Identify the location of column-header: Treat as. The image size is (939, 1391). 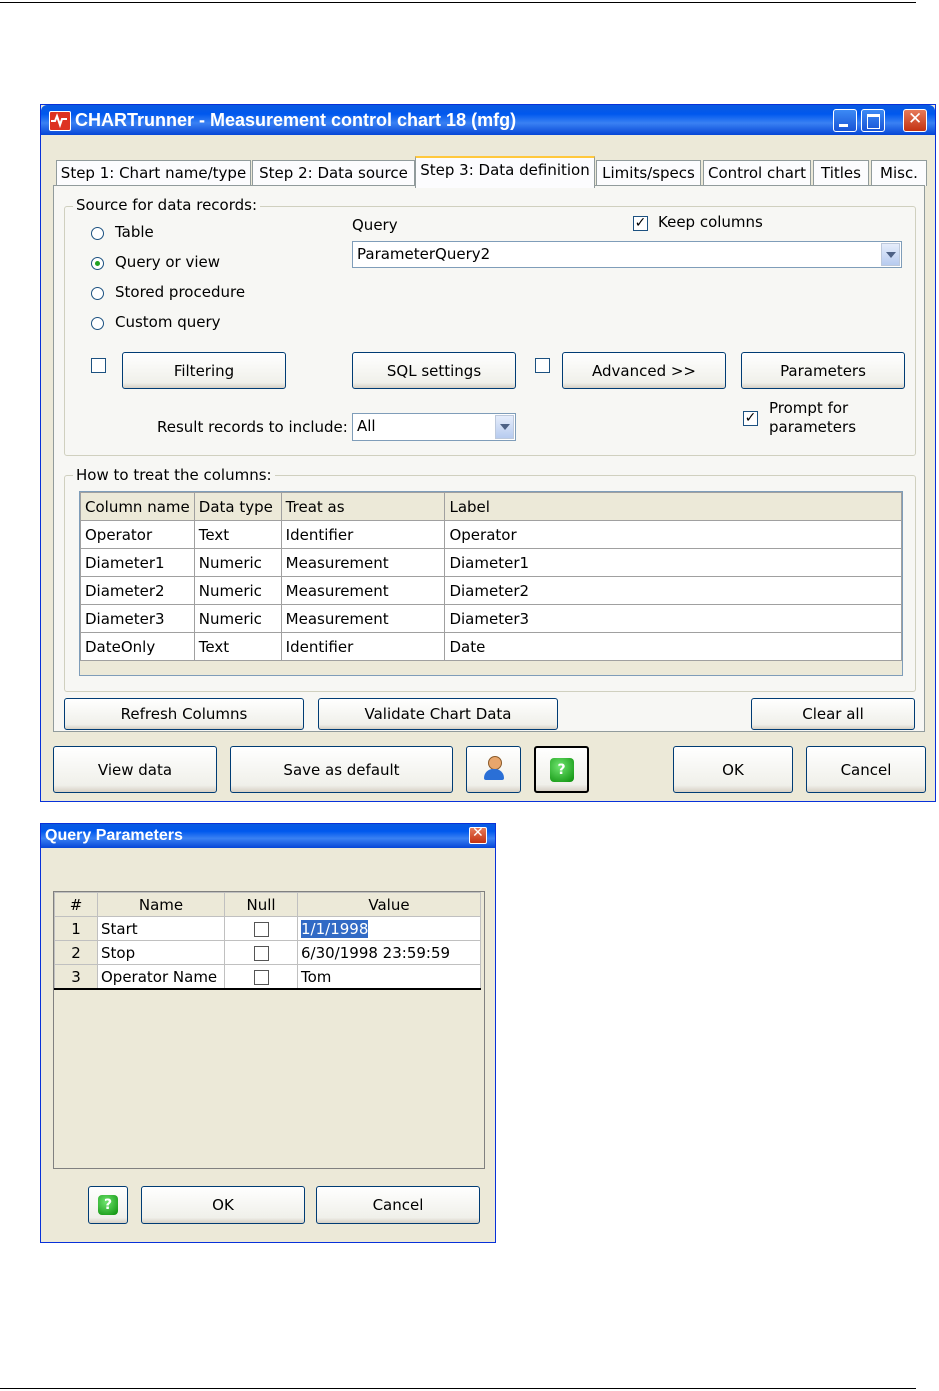
(363, 506).